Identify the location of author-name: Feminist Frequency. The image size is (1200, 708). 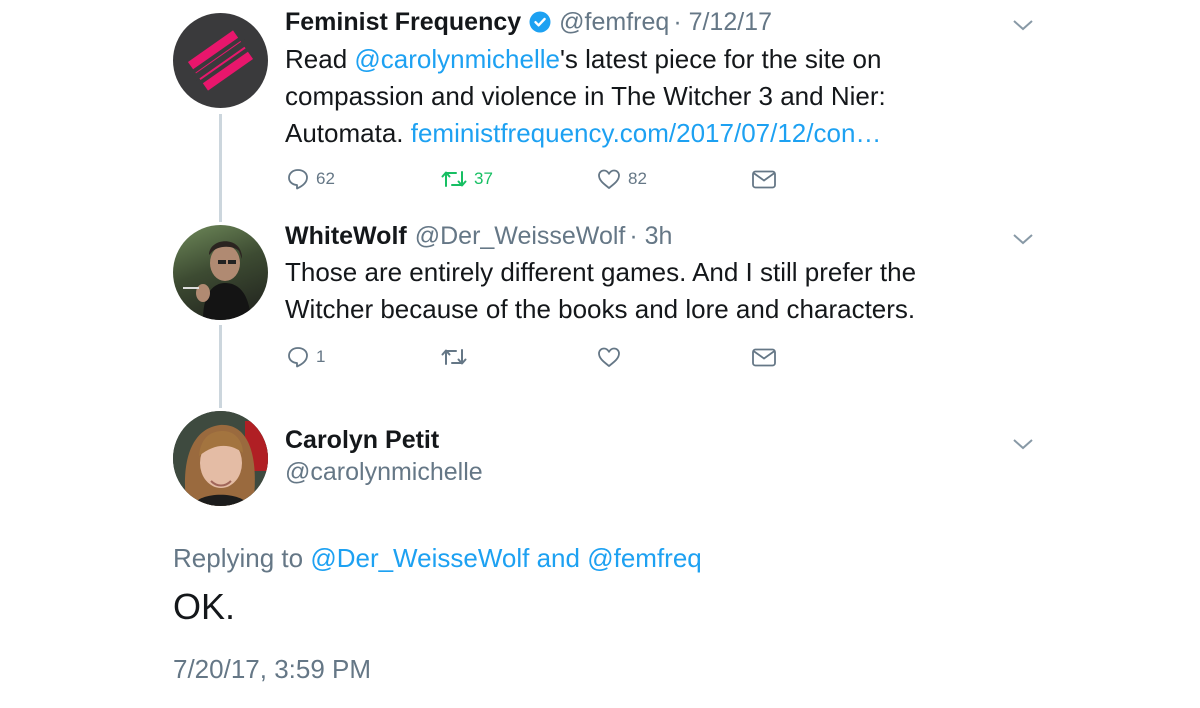
(403, 22).